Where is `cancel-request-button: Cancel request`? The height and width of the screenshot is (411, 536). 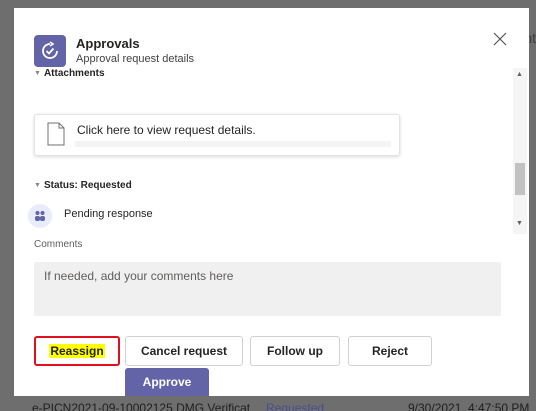
cancel-request-button: Cancel request is located at coordinates (184, 351).